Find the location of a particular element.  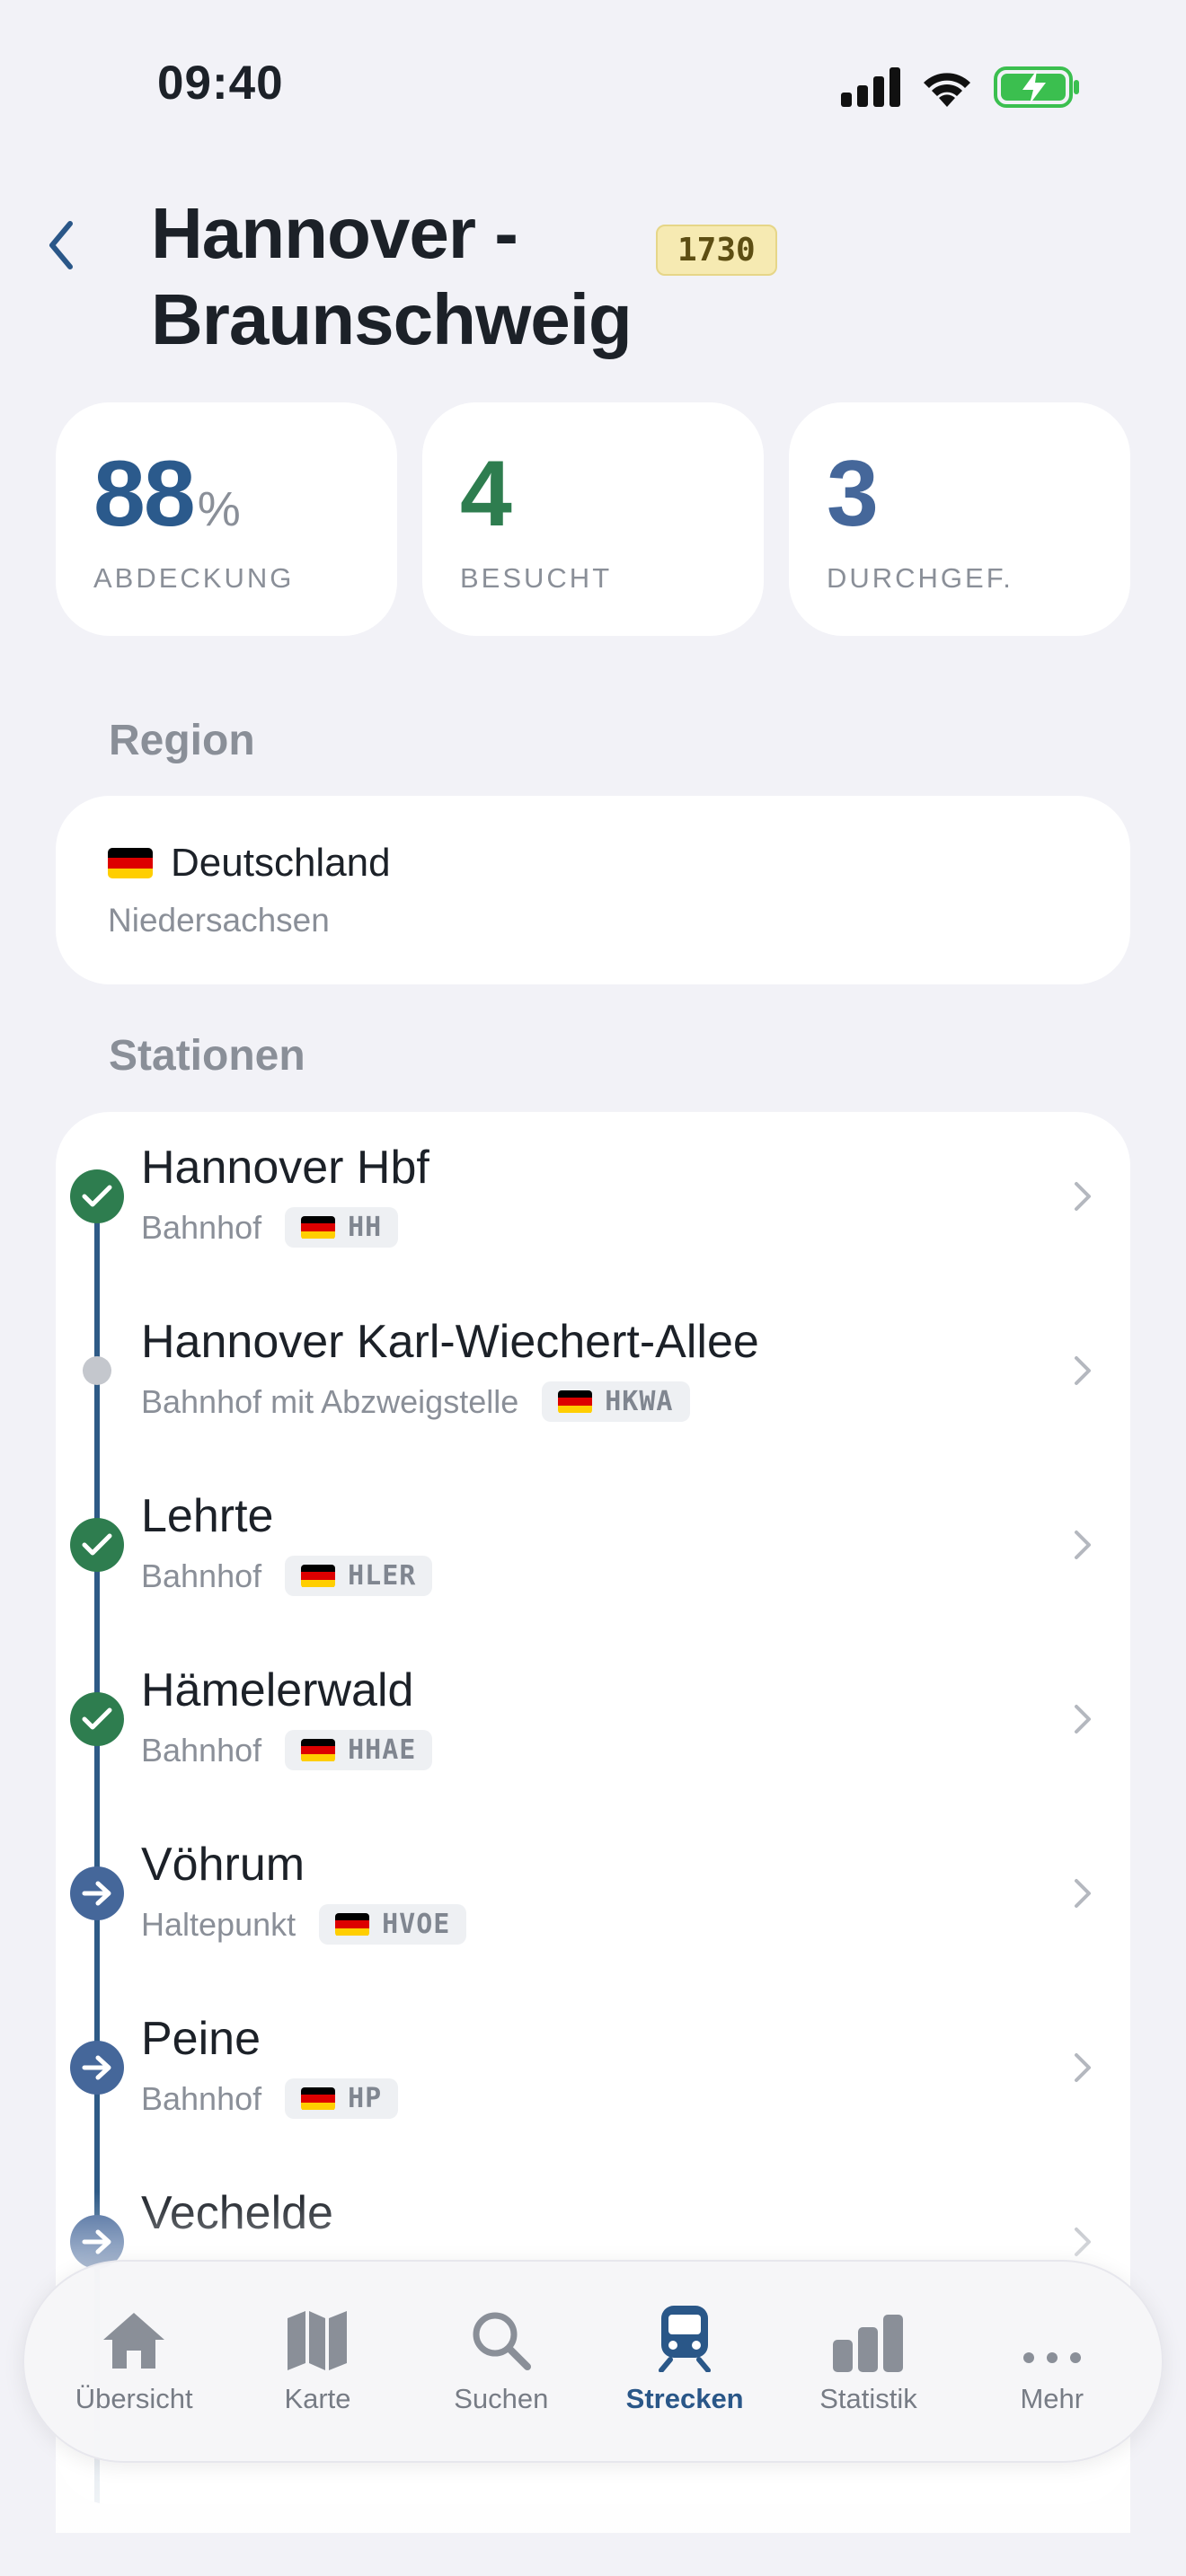

tab-suchen: Suchen is located at coordinates (501, 2361).